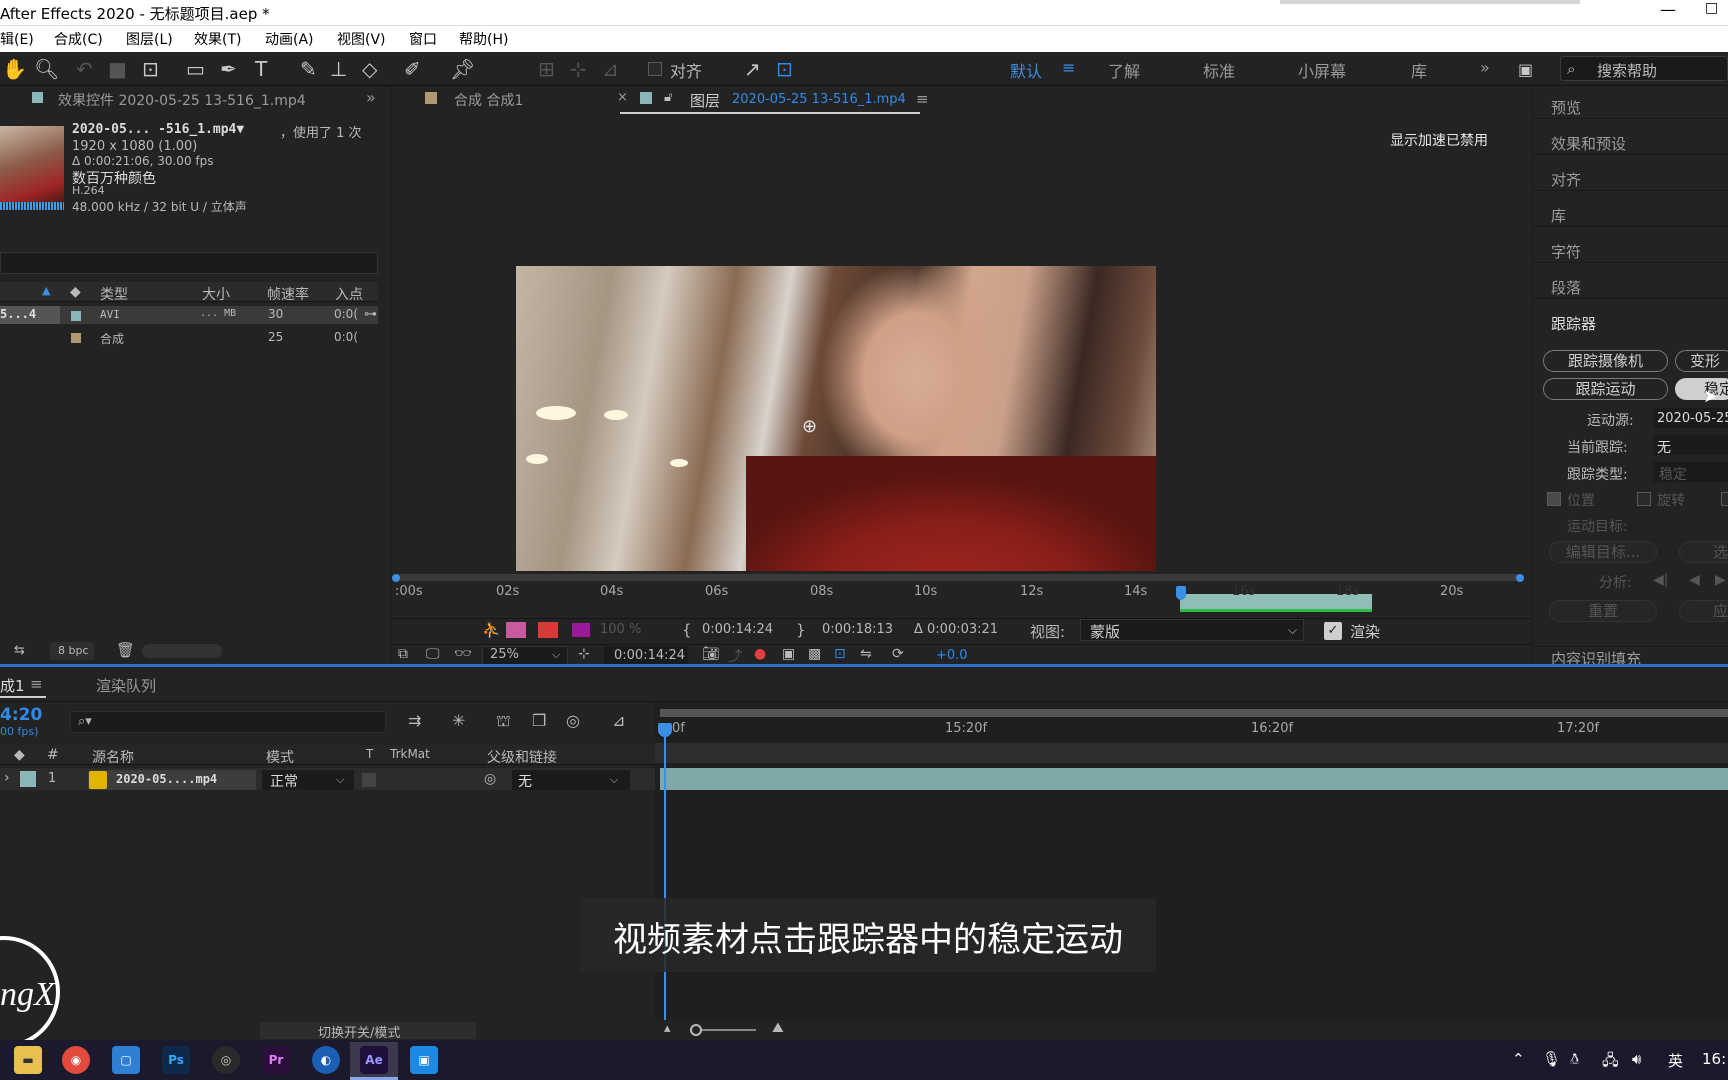  What do you see at coordinates (14, 69) in the screenshot?
I see `hand-tool-icon: ✋` at bounding box center [14, 69].